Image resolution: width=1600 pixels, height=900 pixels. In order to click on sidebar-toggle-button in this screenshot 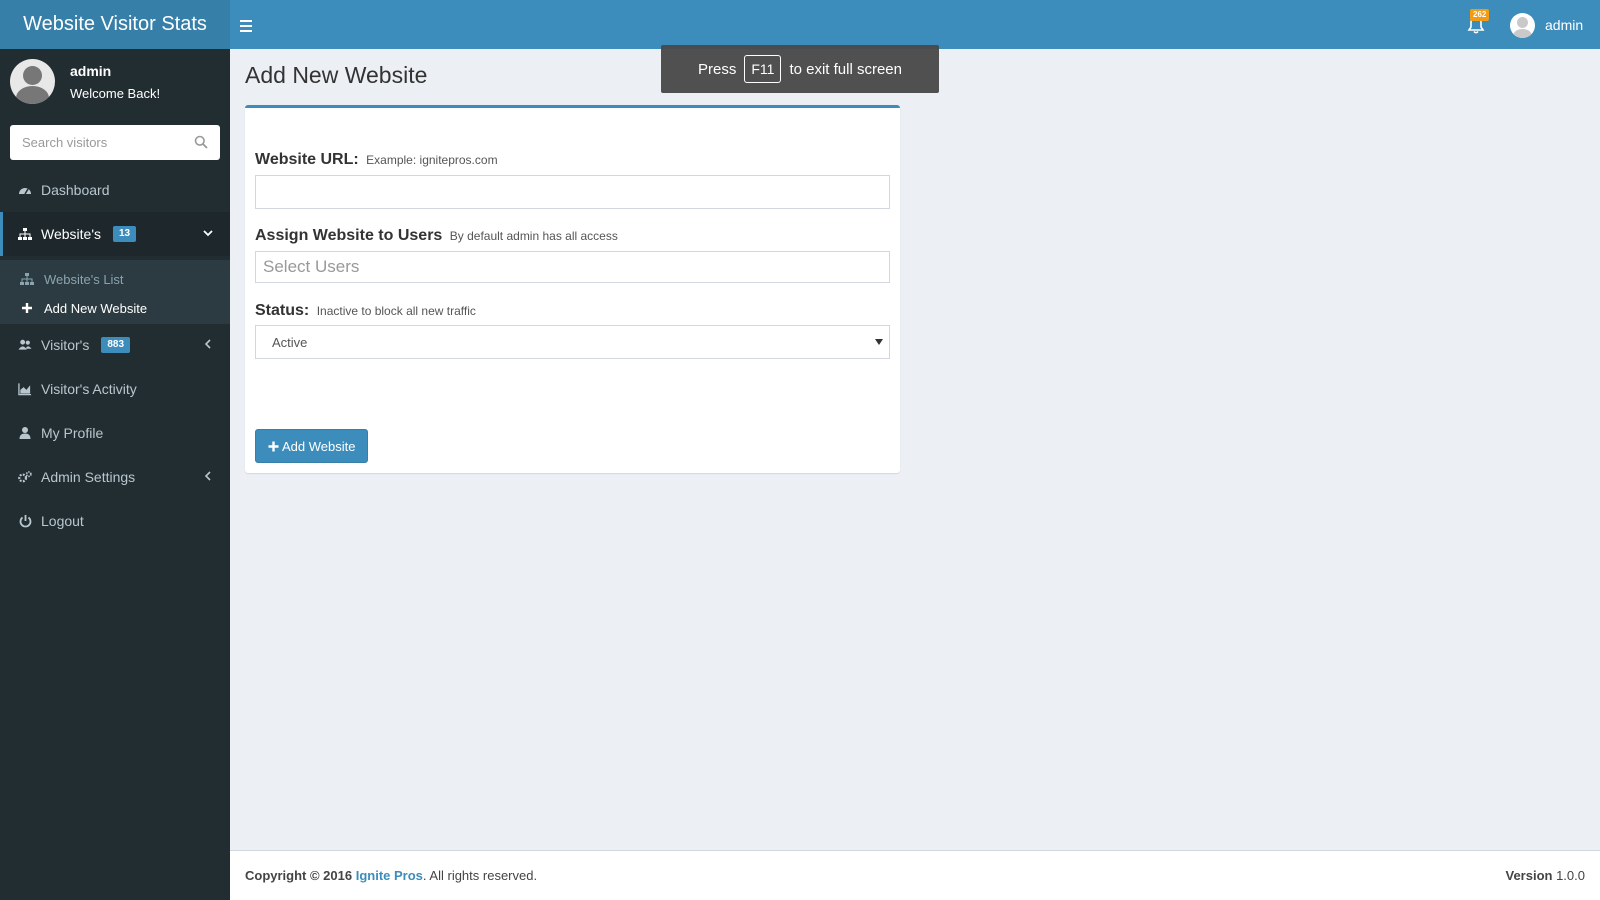, I will do `click(252, 25)`.